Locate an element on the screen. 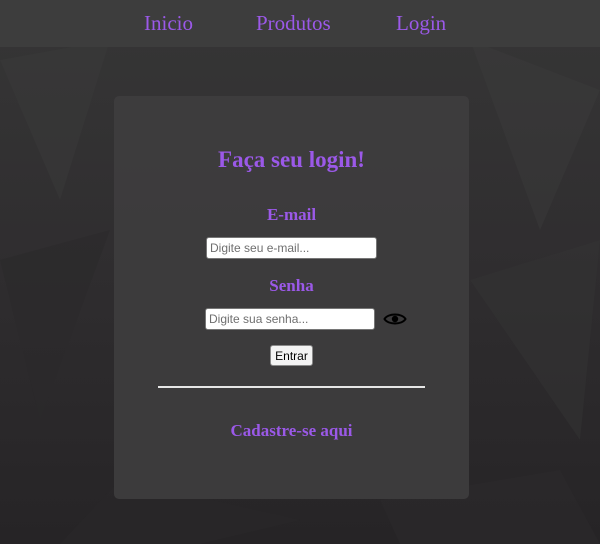 The width and height of the screenshot is (600, 544). email-input is located at coordinates (291, 248).